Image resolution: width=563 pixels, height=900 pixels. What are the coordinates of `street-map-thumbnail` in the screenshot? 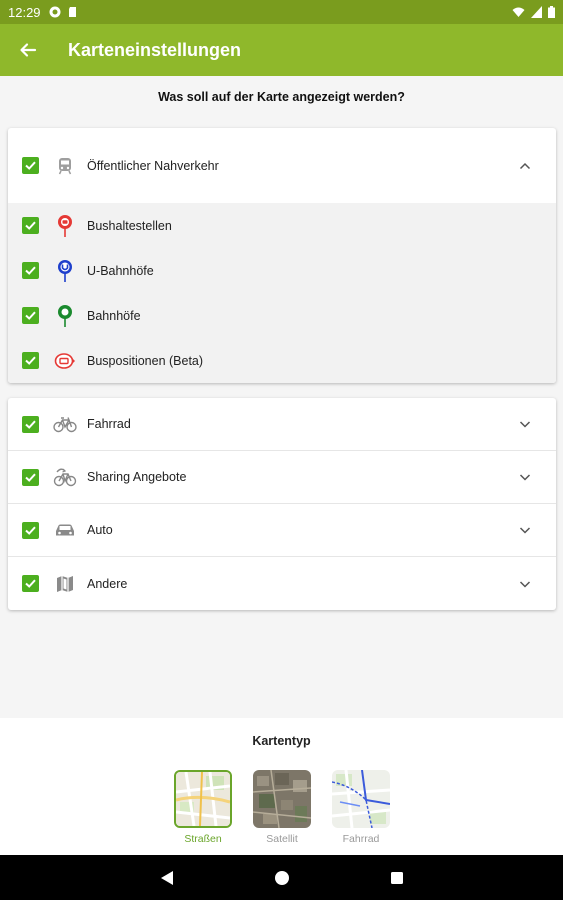 It's located at (203, 799).